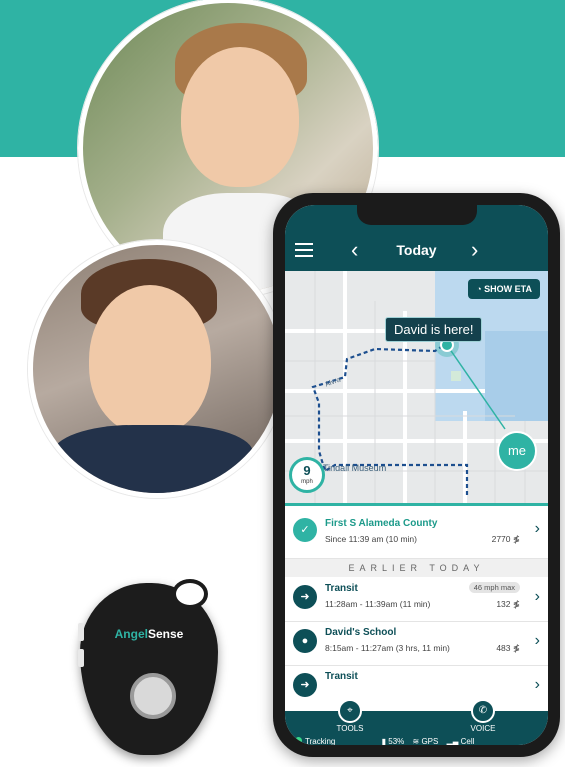 The height and width of the screenshot is (767, 565). What do you see at coordinates (483, 728) in the screenshot?
I see `voice-label: VOICE` at bounding box center [483, 728].